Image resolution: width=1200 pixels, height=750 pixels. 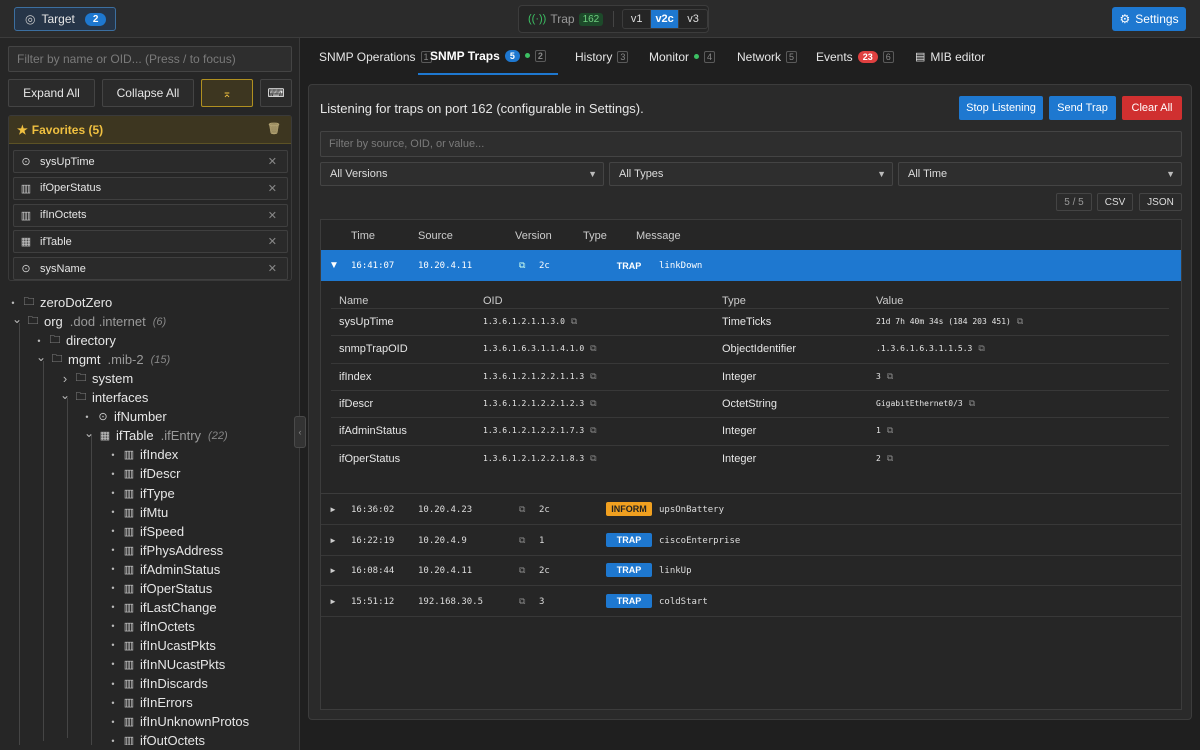 What do you see at coordinates (751, 174) in the screenshot?
I see `type-filter-select: All Types ▼` at bounding box center [751, 174].